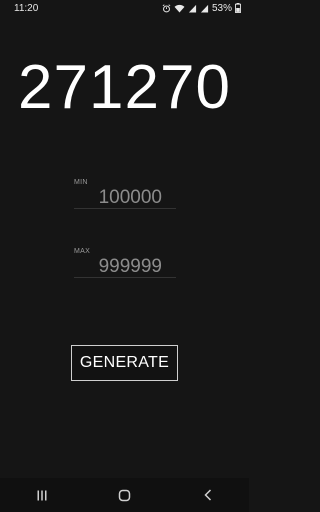  I want to click on generate-button: GENERATE, so click(124, 363).